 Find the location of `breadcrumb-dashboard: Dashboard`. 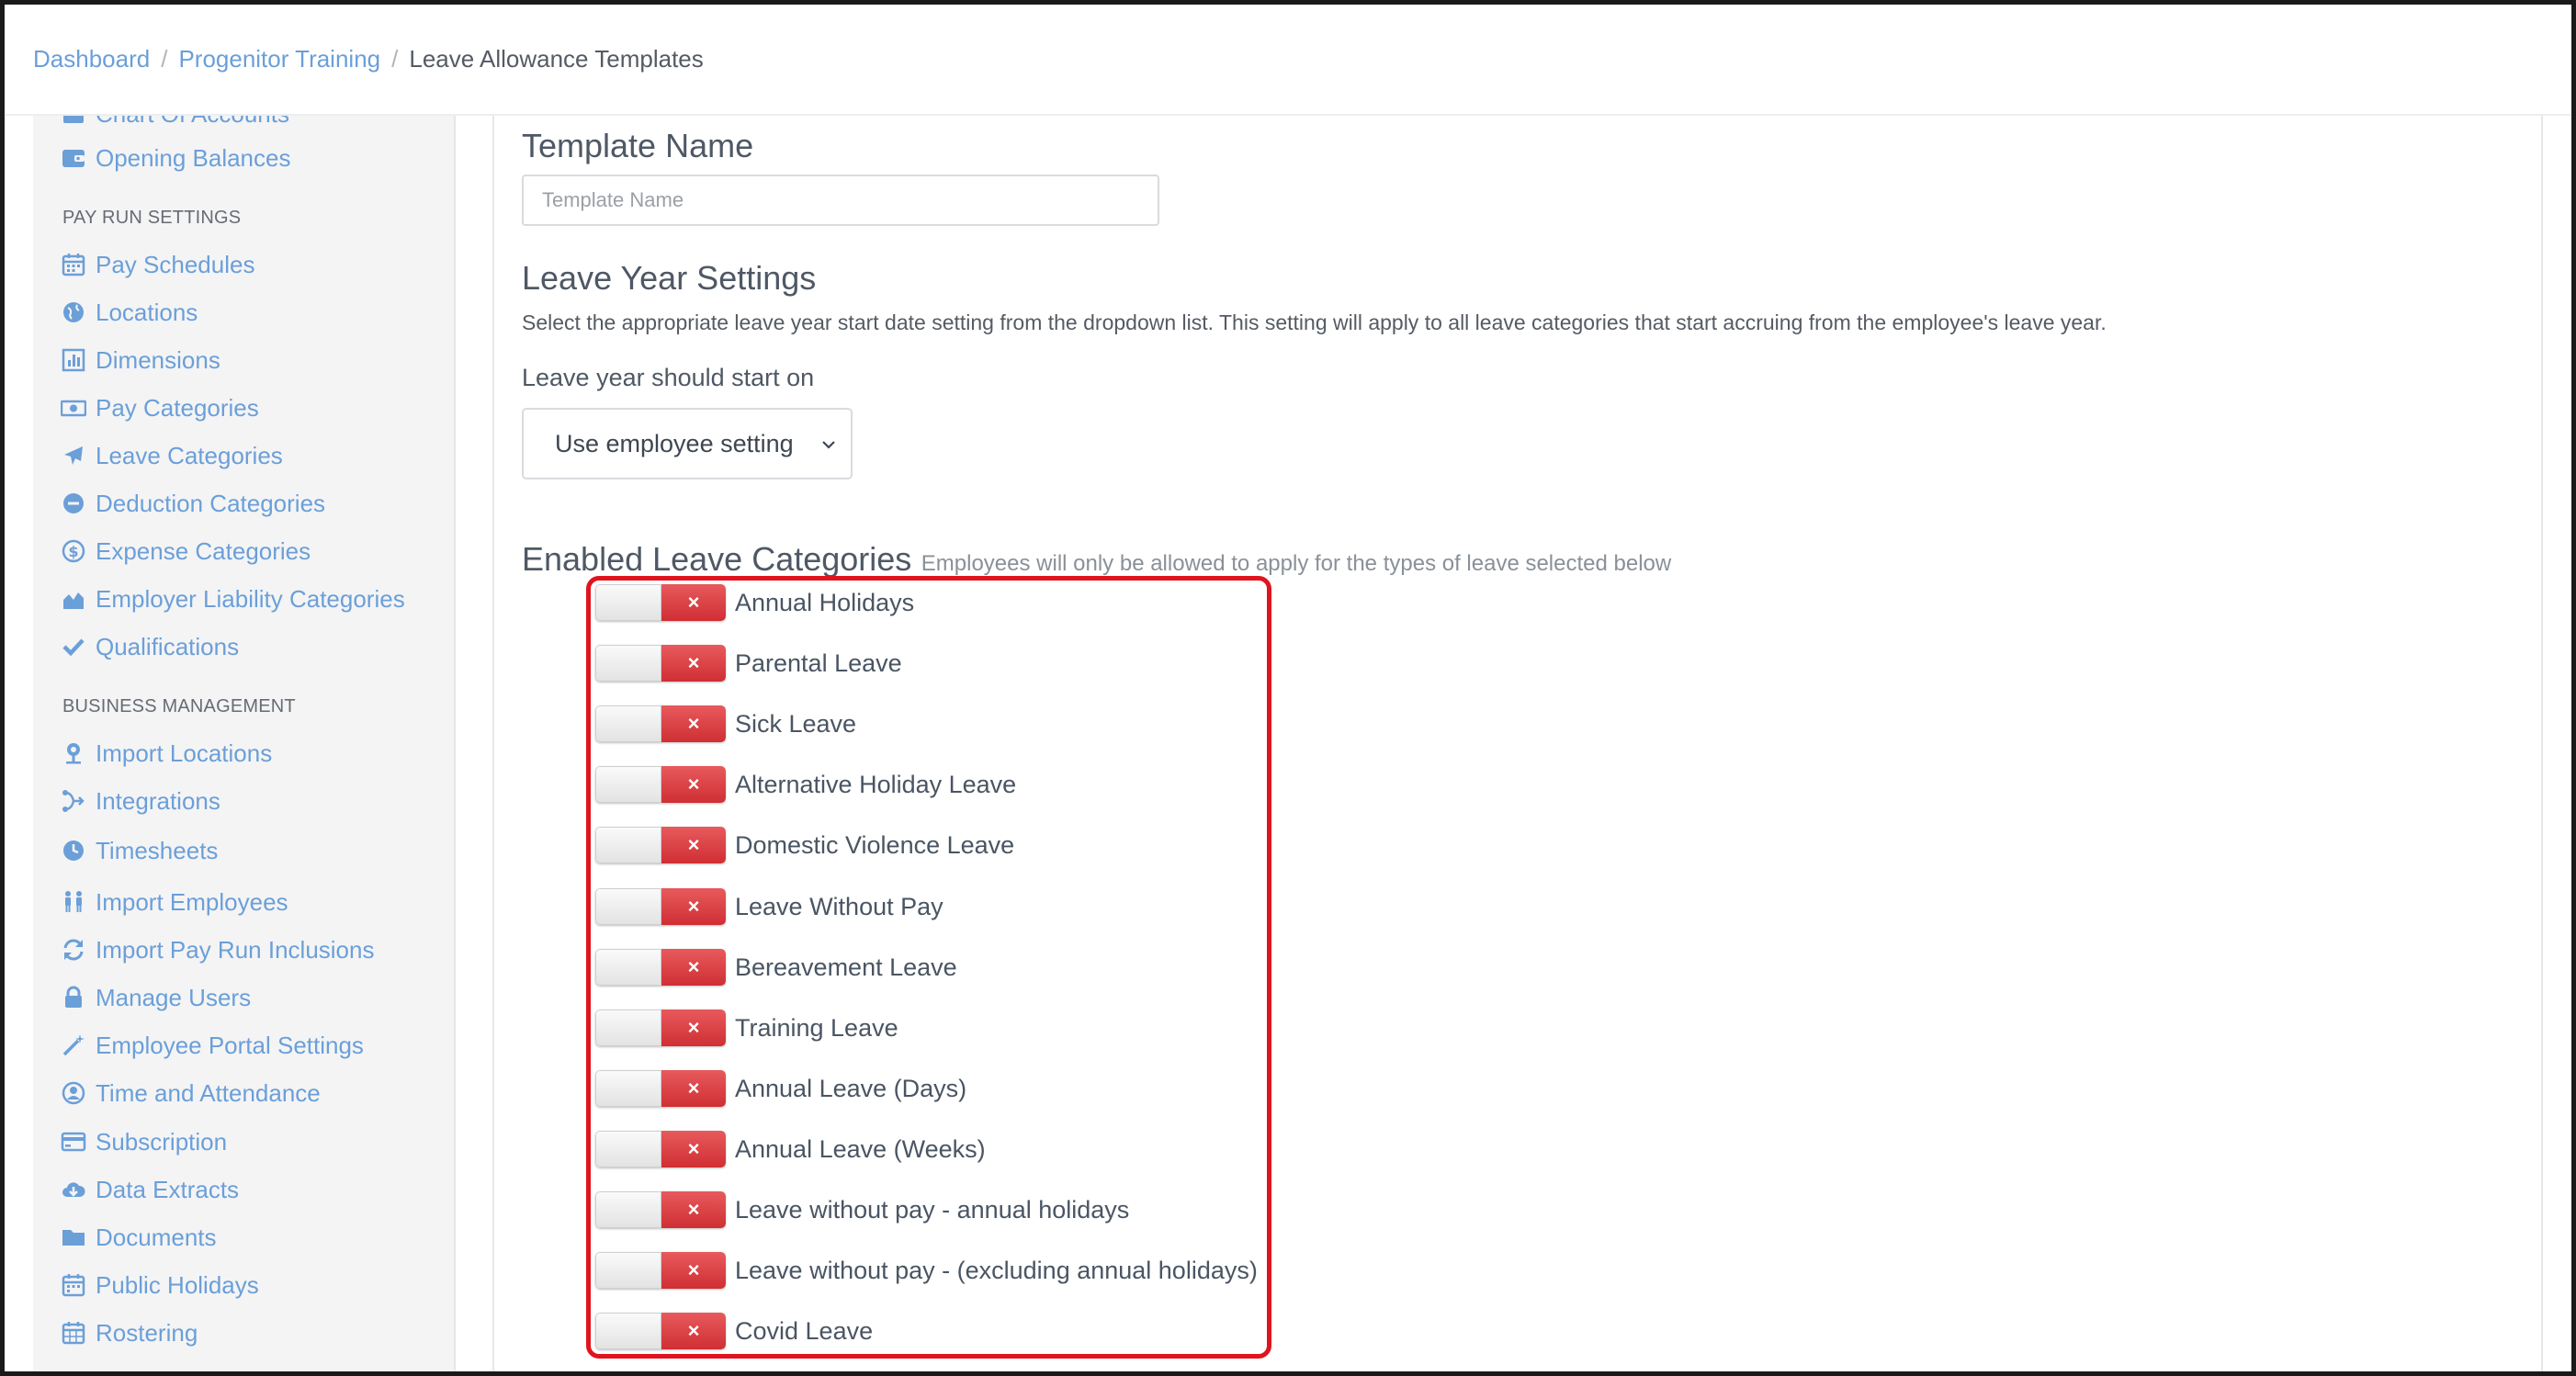

breadcrumb-dashboard: Dashboard is located at coordinates (91, 59).